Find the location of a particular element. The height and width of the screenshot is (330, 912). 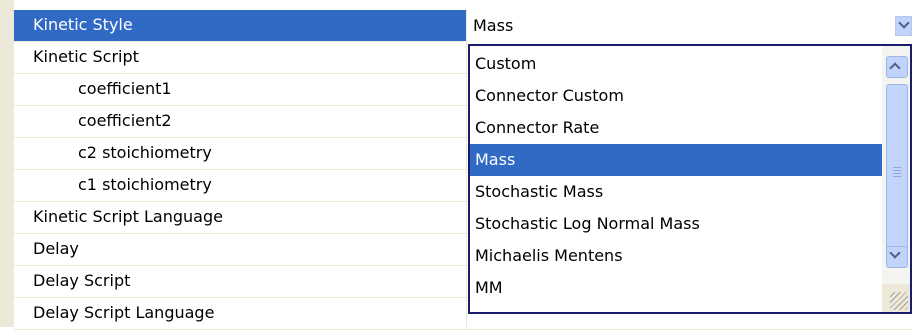

property-name-cell: Delay Script Language is located at coordinates (240, 313).